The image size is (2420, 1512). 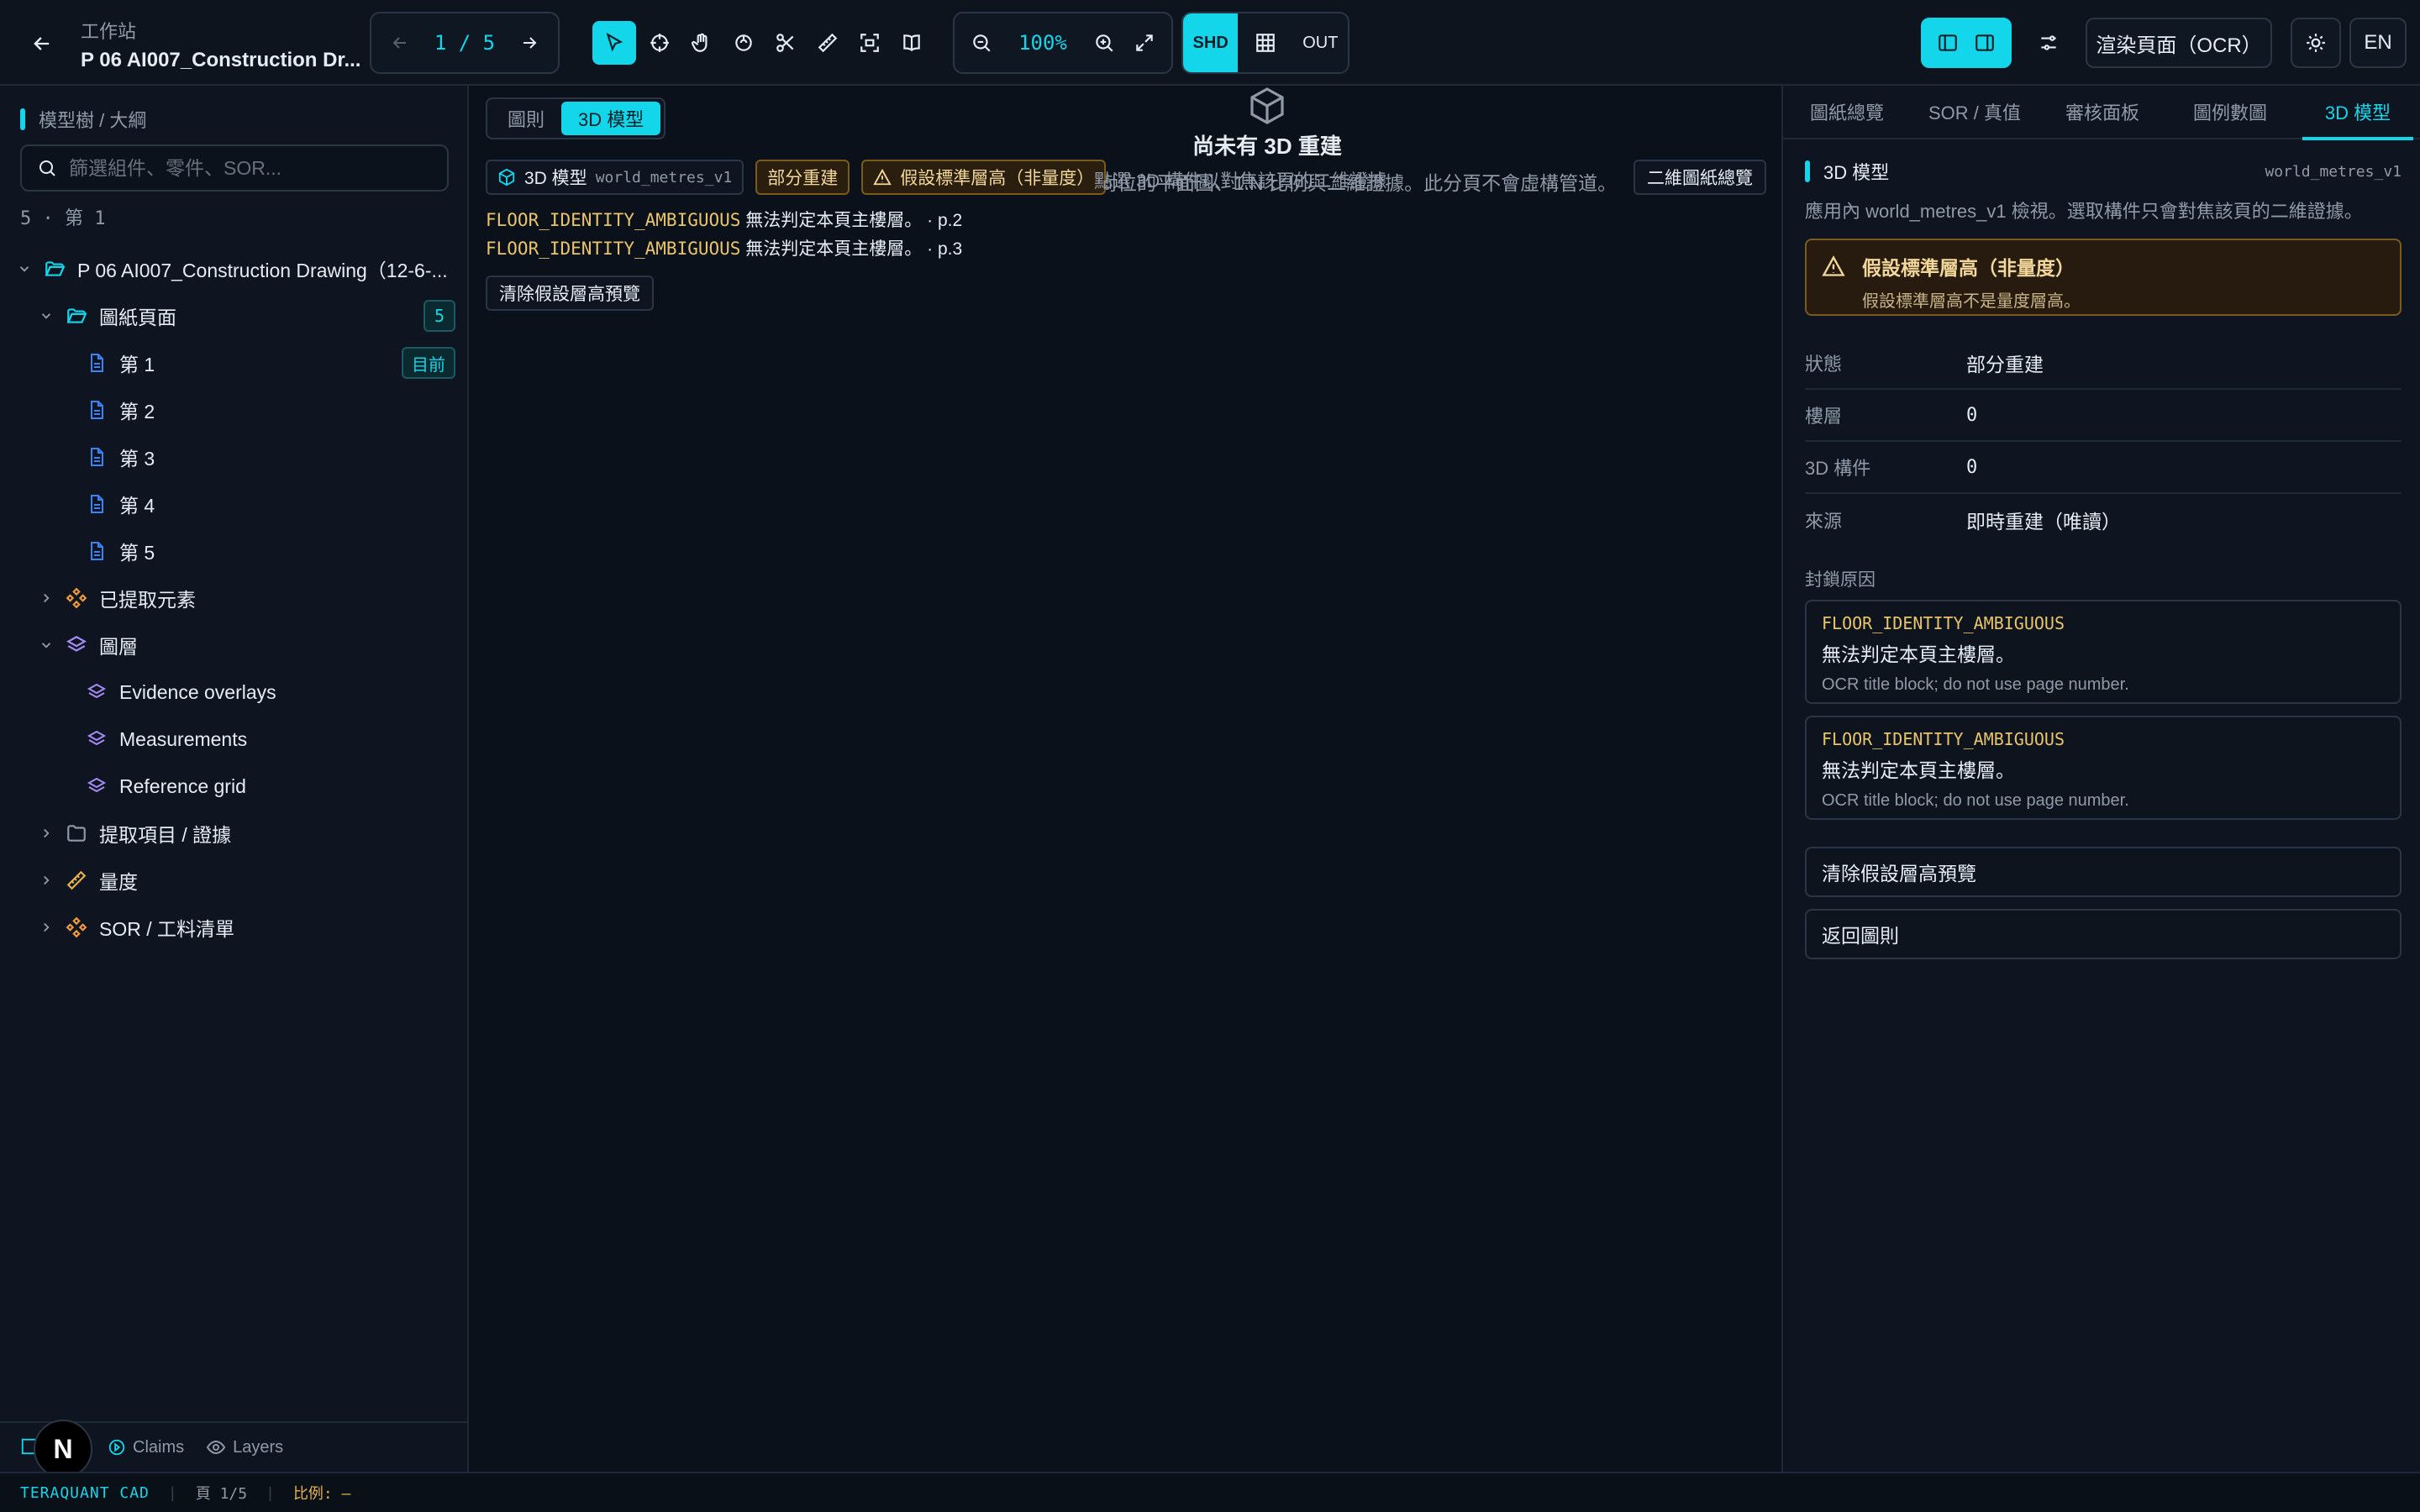 What do you see at coordinates (116, 1447) in the screenshot?
I see `claims-icon` at bounding box center [116, 1447].